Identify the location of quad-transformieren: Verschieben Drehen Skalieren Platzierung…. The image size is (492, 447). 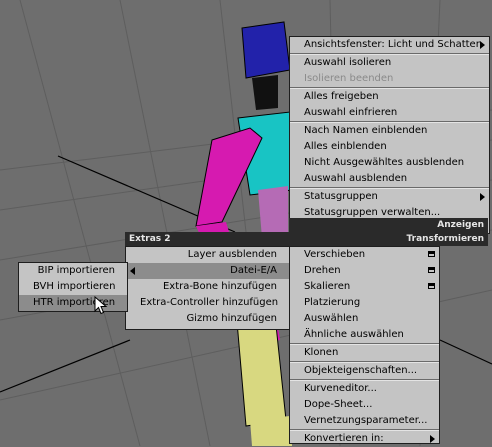
(364, 345).